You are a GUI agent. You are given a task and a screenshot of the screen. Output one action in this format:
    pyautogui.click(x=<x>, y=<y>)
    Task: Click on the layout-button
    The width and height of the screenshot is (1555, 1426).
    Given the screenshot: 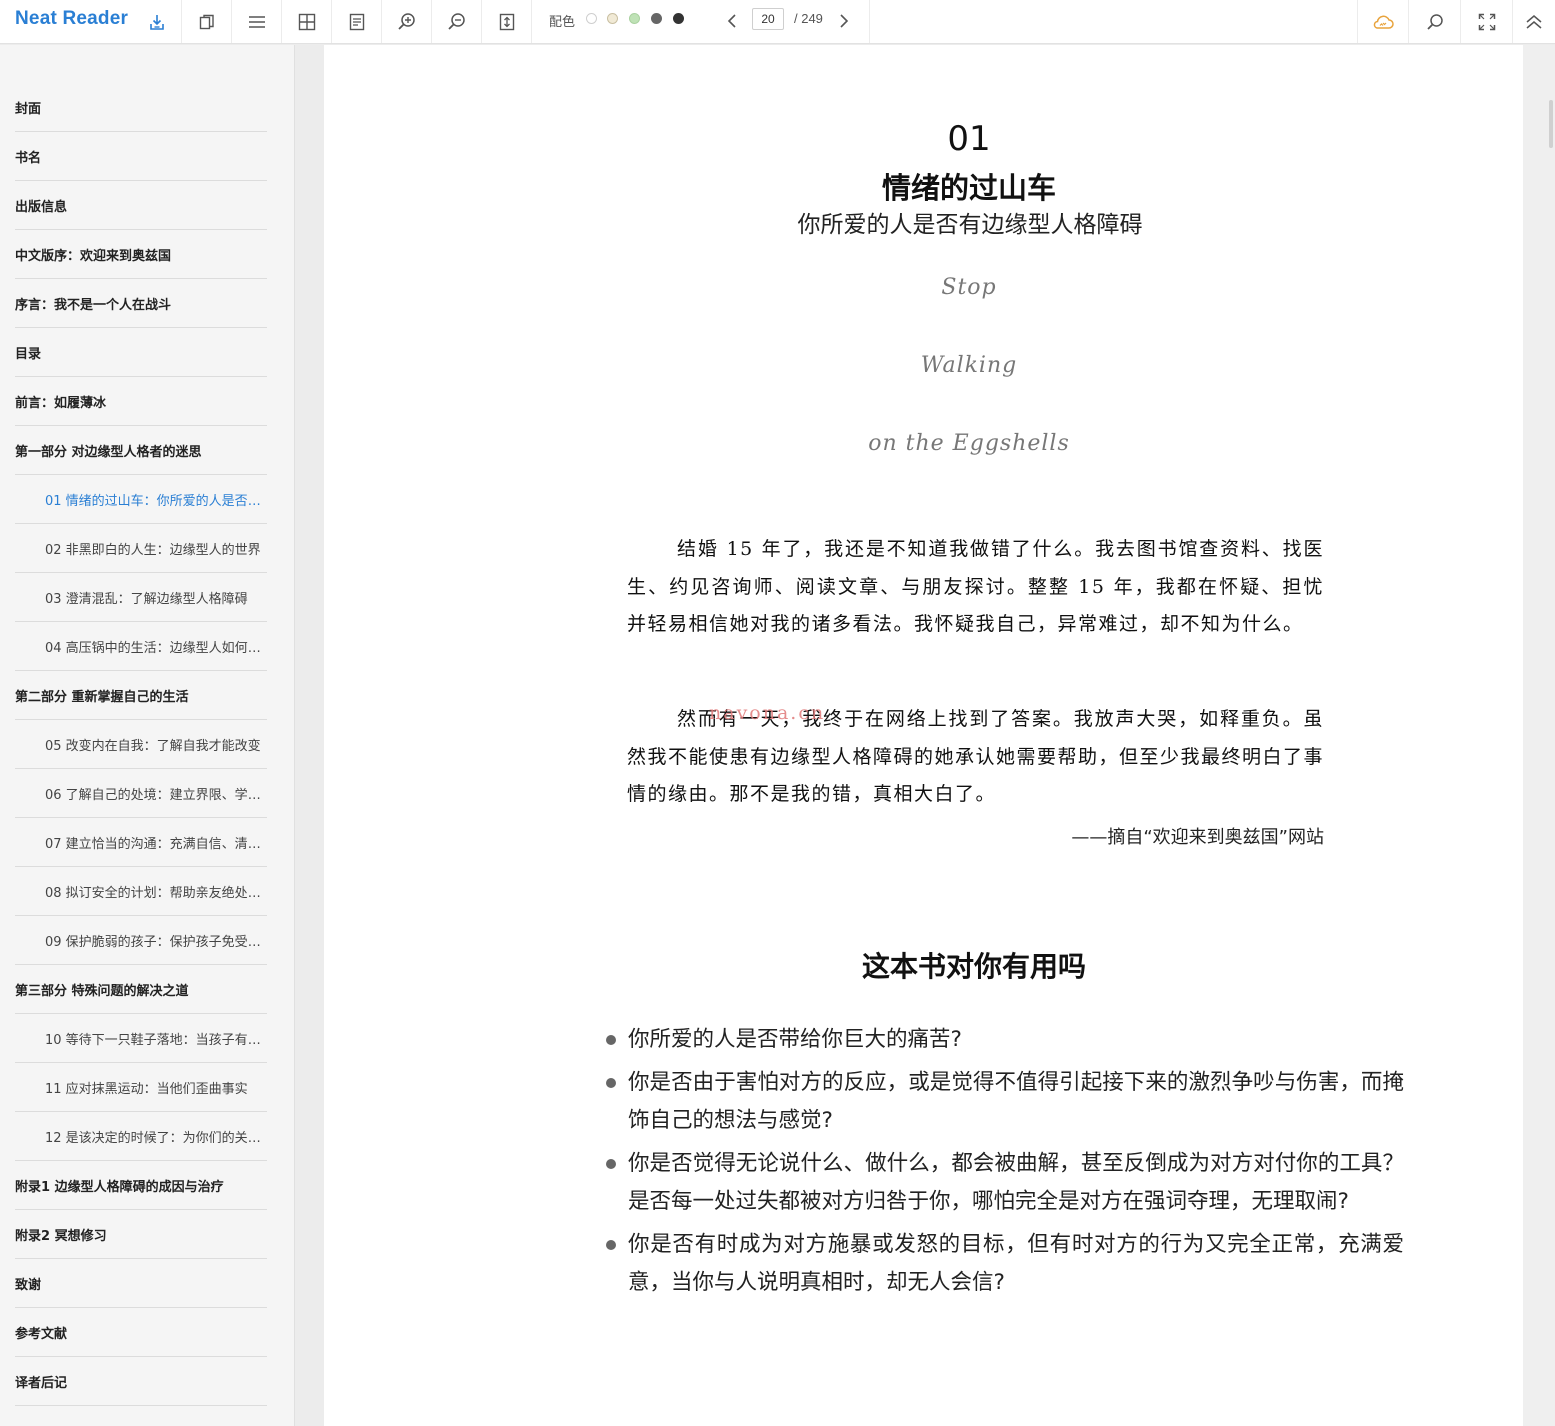 What is the action you would take?
    pyautogui.click(x=307, y=21)
    